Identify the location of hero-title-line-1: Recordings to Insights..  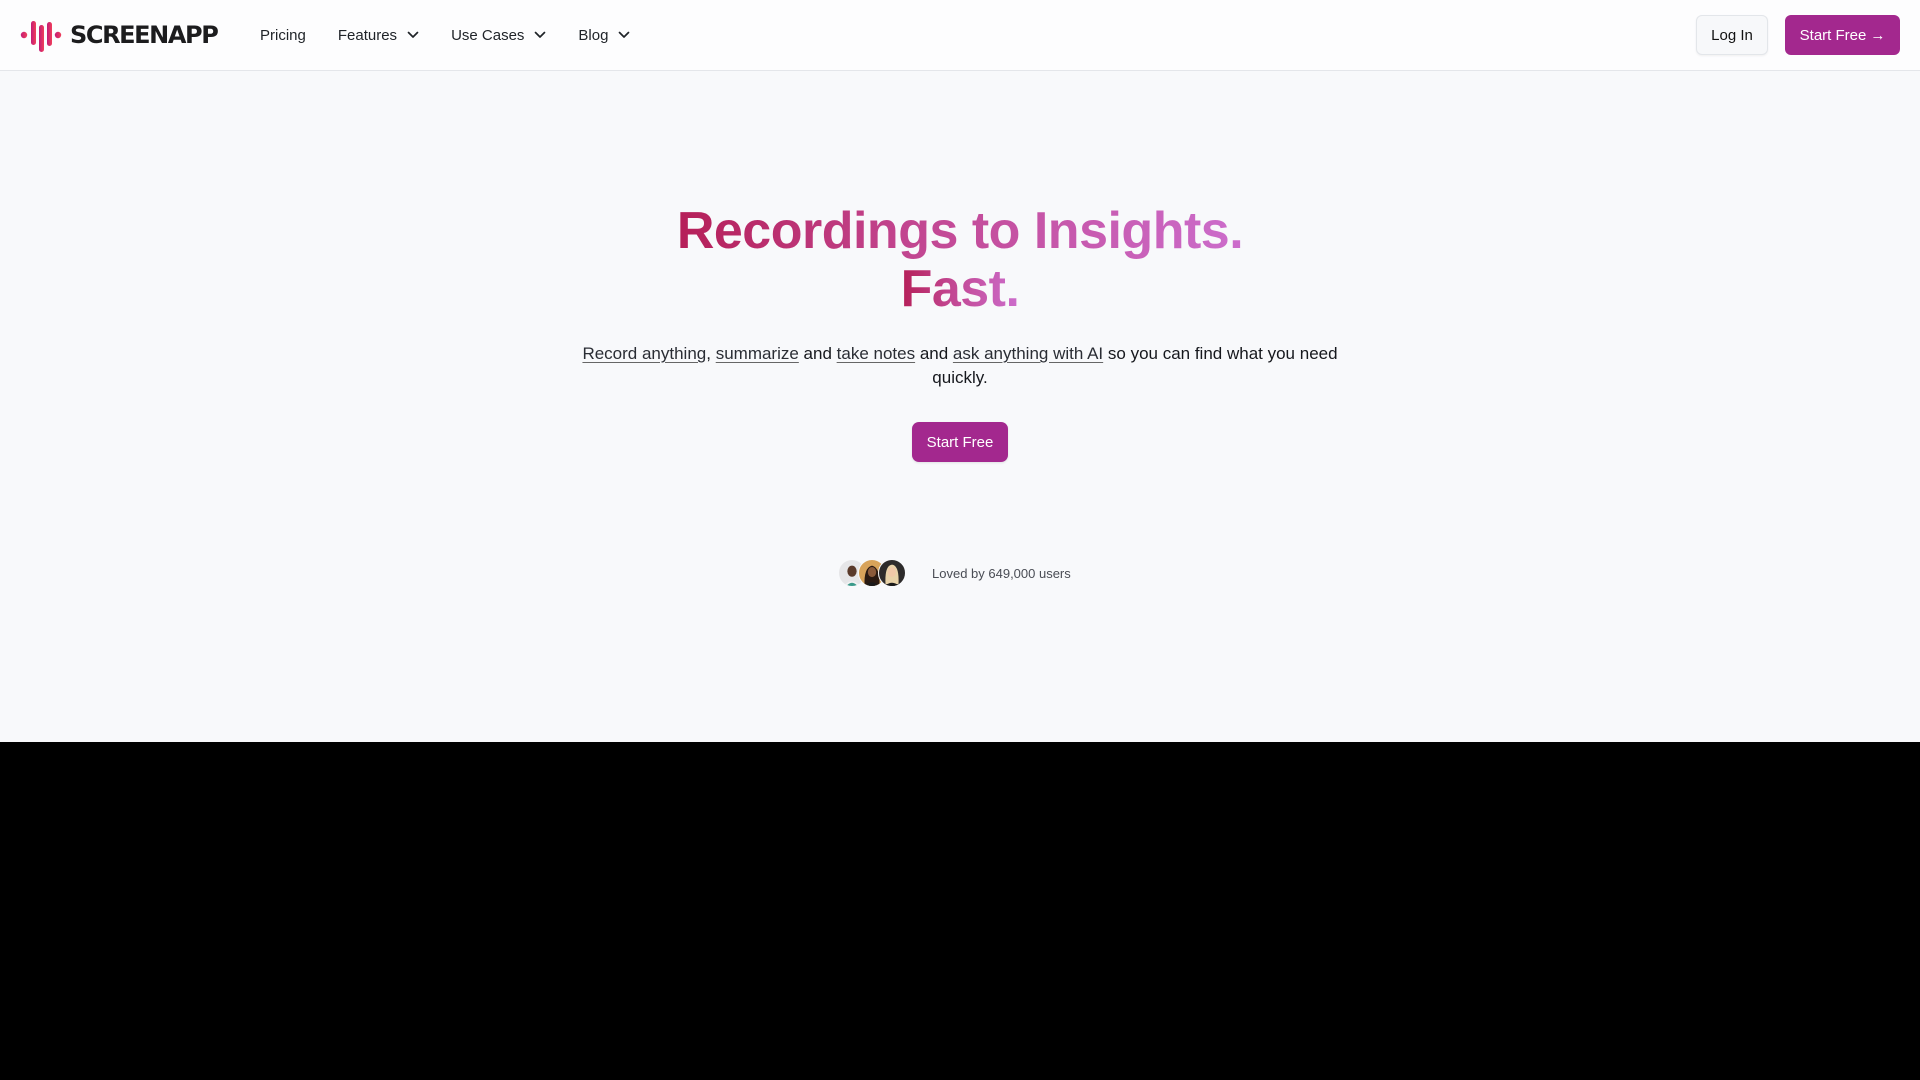
(960, 231).